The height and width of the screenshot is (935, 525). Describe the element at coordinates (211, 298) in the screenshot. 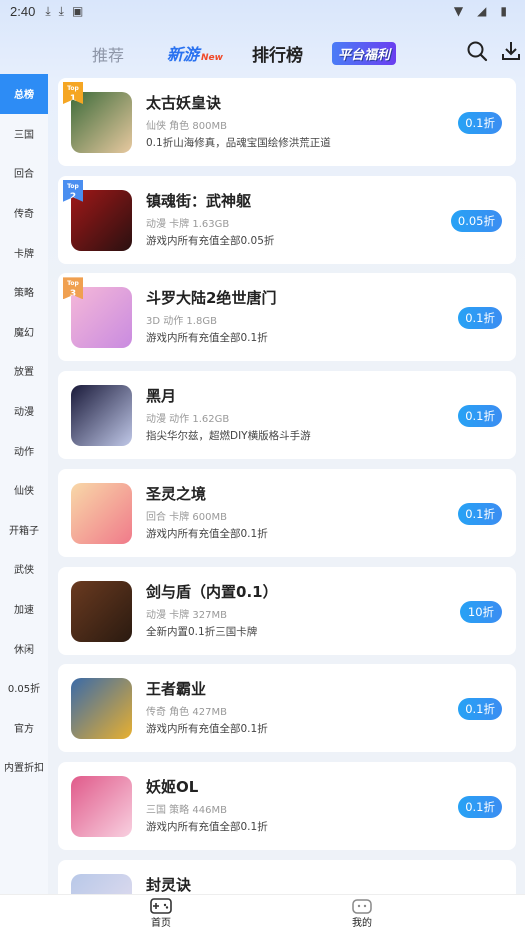

I see `game-title: 斗罗大陆2绝世唐门` at that location.